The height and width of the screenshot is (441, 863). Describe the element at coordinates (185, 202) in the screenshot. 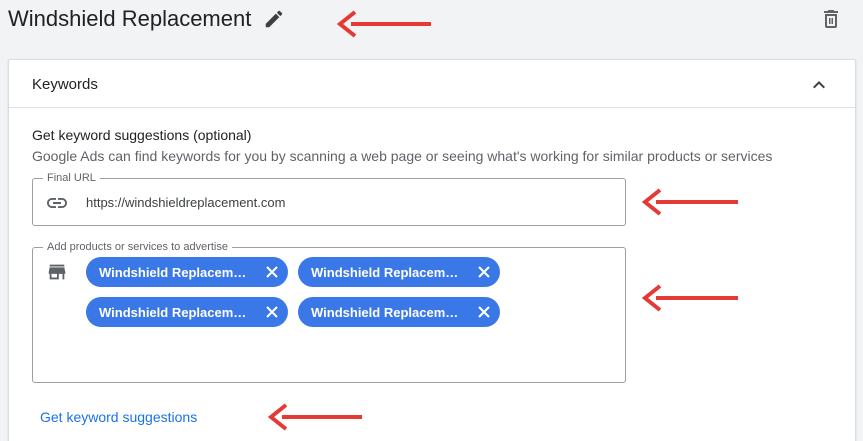

I see `final-url-value: https://windshieldreplacement.com` at that location.